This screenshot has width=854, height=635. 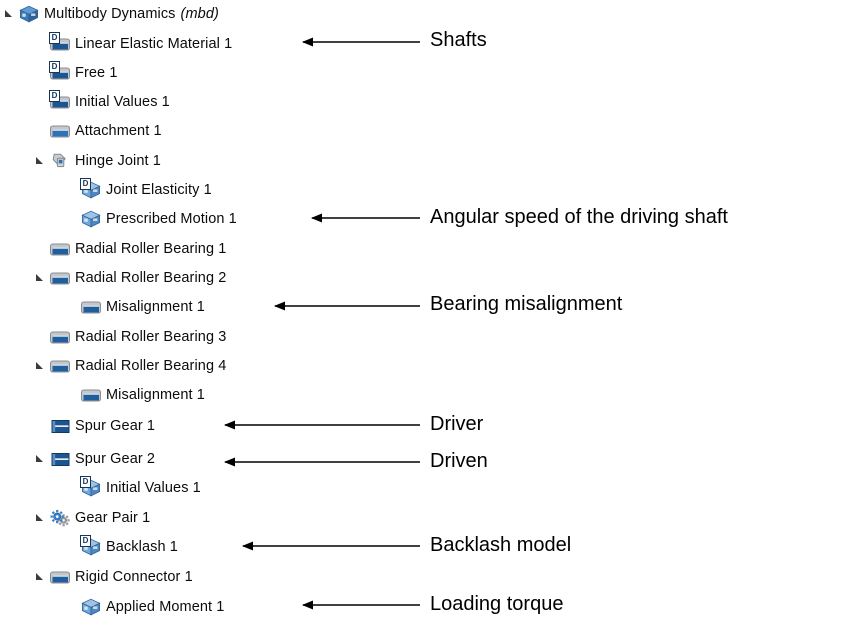 I want to click on tree-item-attachment-1: Attachment 1, so click(x=97, y=131).